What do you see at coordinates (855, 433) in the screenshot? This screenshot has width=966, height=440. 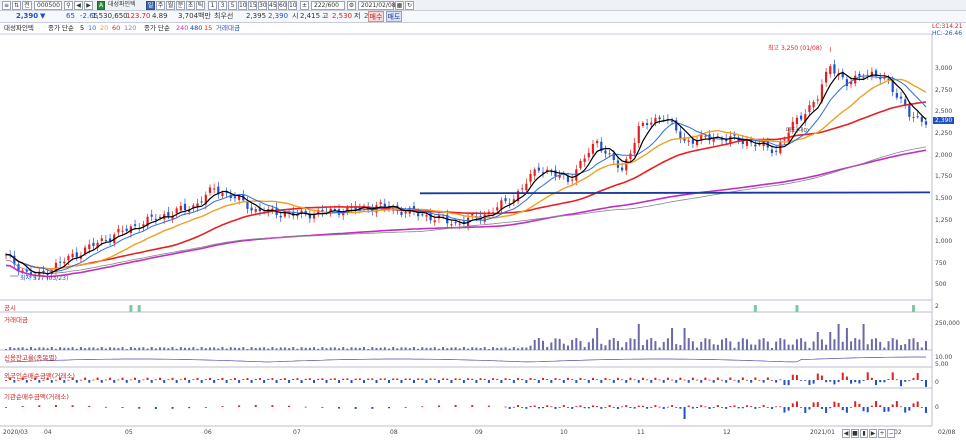 I see `scroll-stop-icon: ■` at bounding box center [855, 433].